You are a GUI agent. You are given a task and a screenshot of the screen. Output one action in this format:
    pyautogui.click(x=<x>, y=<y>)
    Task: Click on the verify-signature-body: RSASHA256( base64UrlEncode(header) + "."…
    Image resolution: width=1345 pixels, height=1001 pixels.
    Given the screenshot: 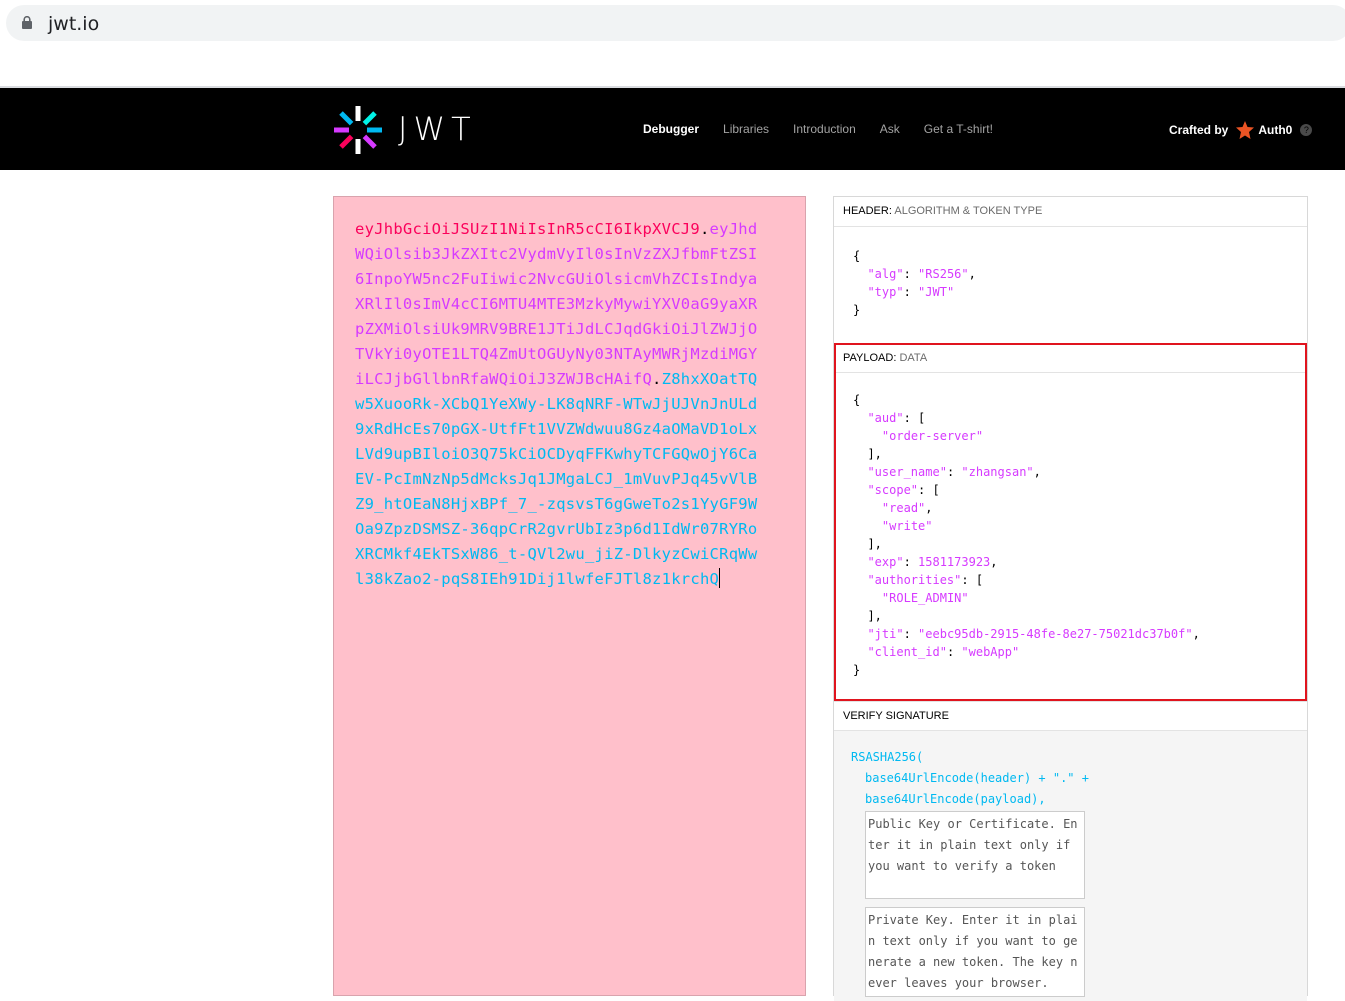 What is the action you would take?
    pyautogui.click(x=1070, y=866)
    